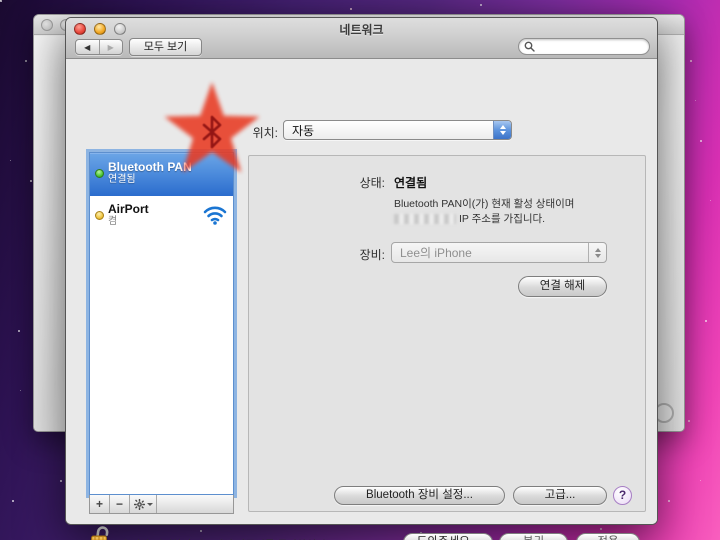 This screenshot has height=540, width=720. Describe the element at coordinates (111, 47) in the screenshot. I see `forward-button: ▶` at that location.